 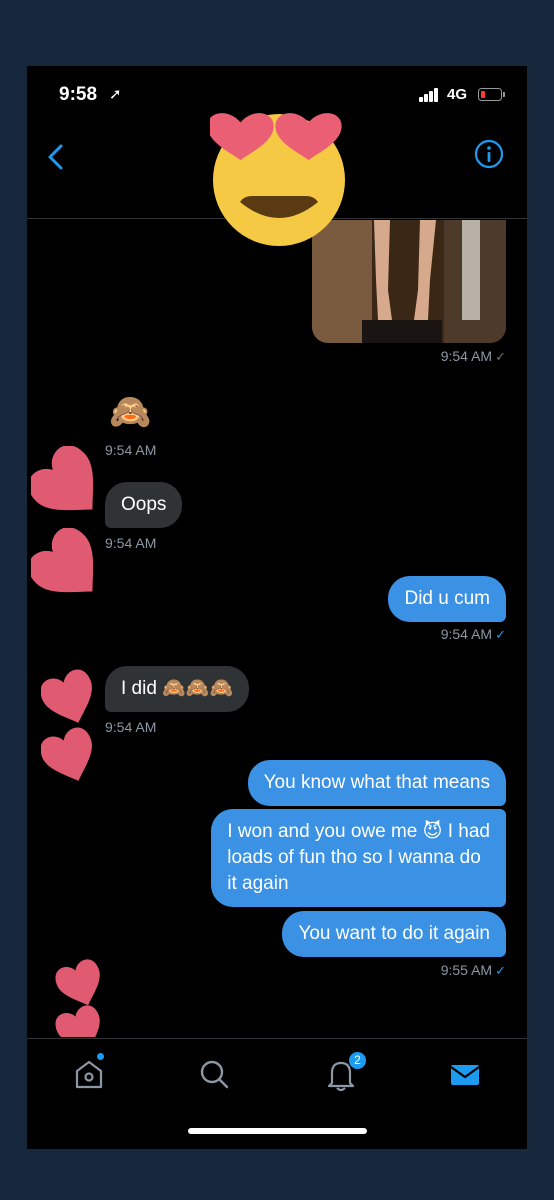 I want to click on message-line: loads of fun tho so I wanna do, so click(x=354, y=857).